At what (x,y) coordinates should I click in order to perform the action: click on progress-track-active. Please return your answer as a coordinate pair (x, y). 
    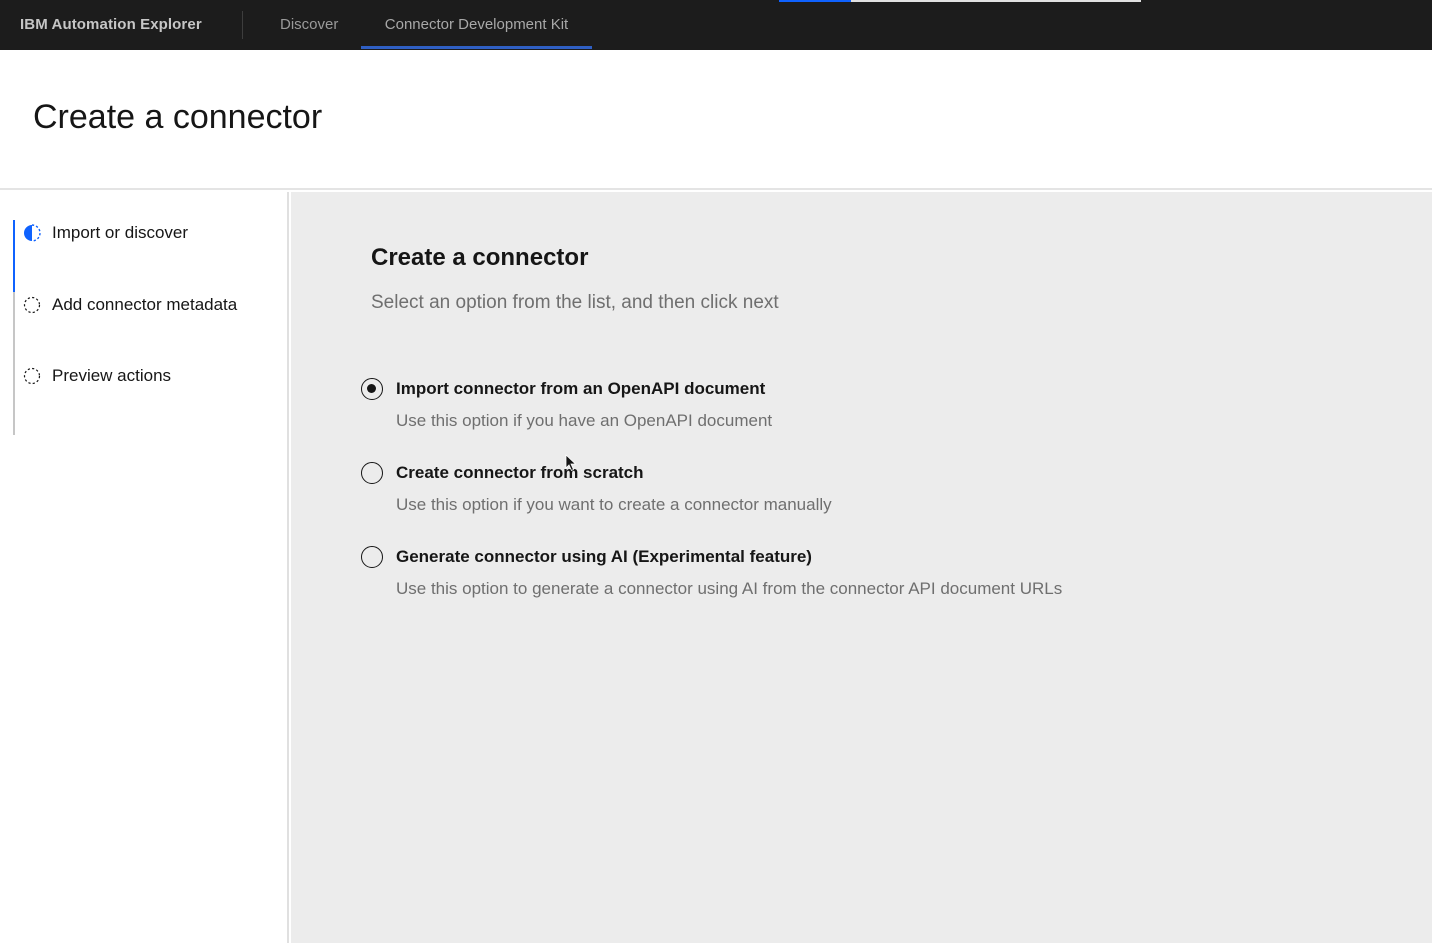
    Looking at the image, I should click on (14, 256).